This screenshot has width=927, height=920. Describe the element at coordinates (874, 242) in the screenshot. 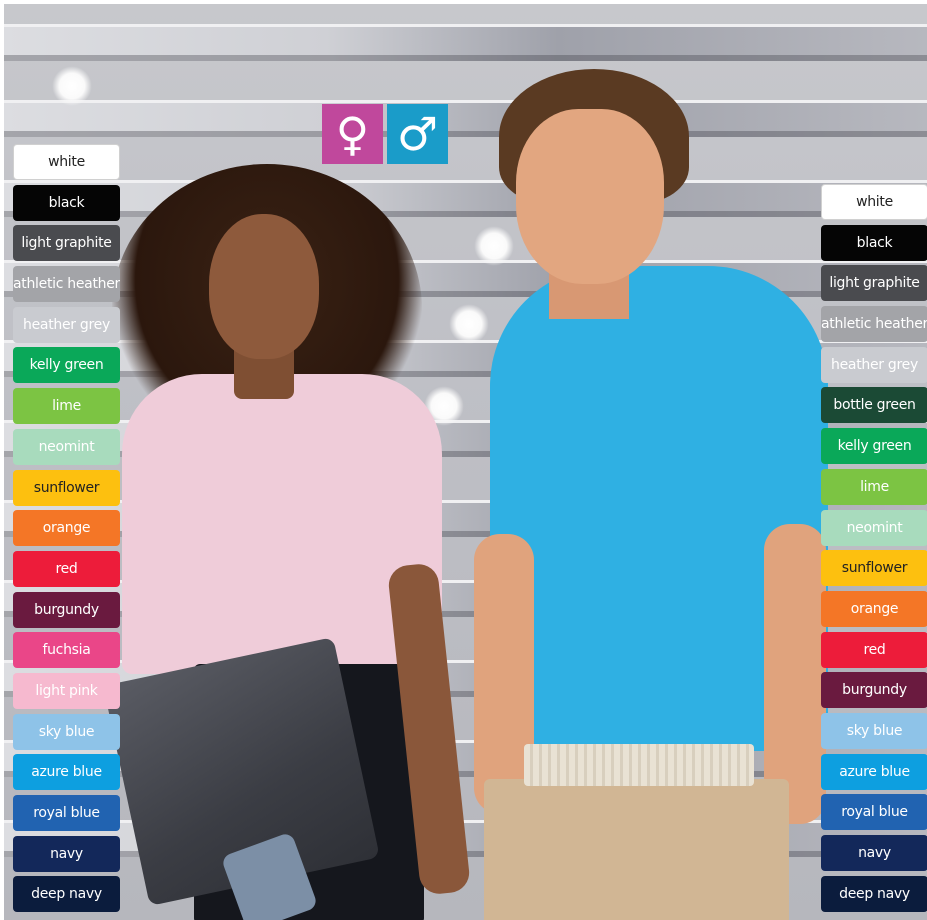

I see `men-swatch-black: black` at that location.